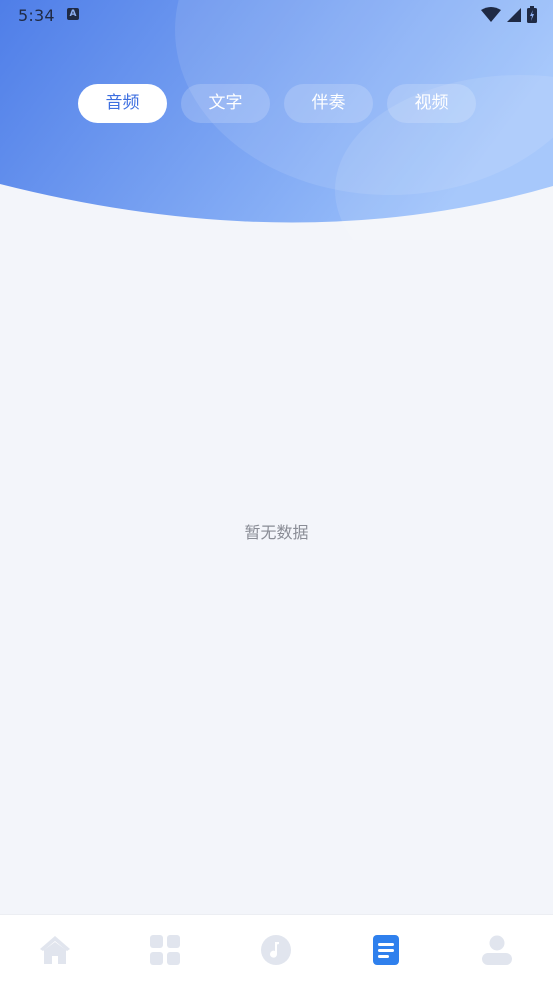 The height and width of the screenshot is (985, 553). What do you see at coordinates (36, 15) in the screenshot?
I see `status-time: 5:34` at bounding box center [36, 15].